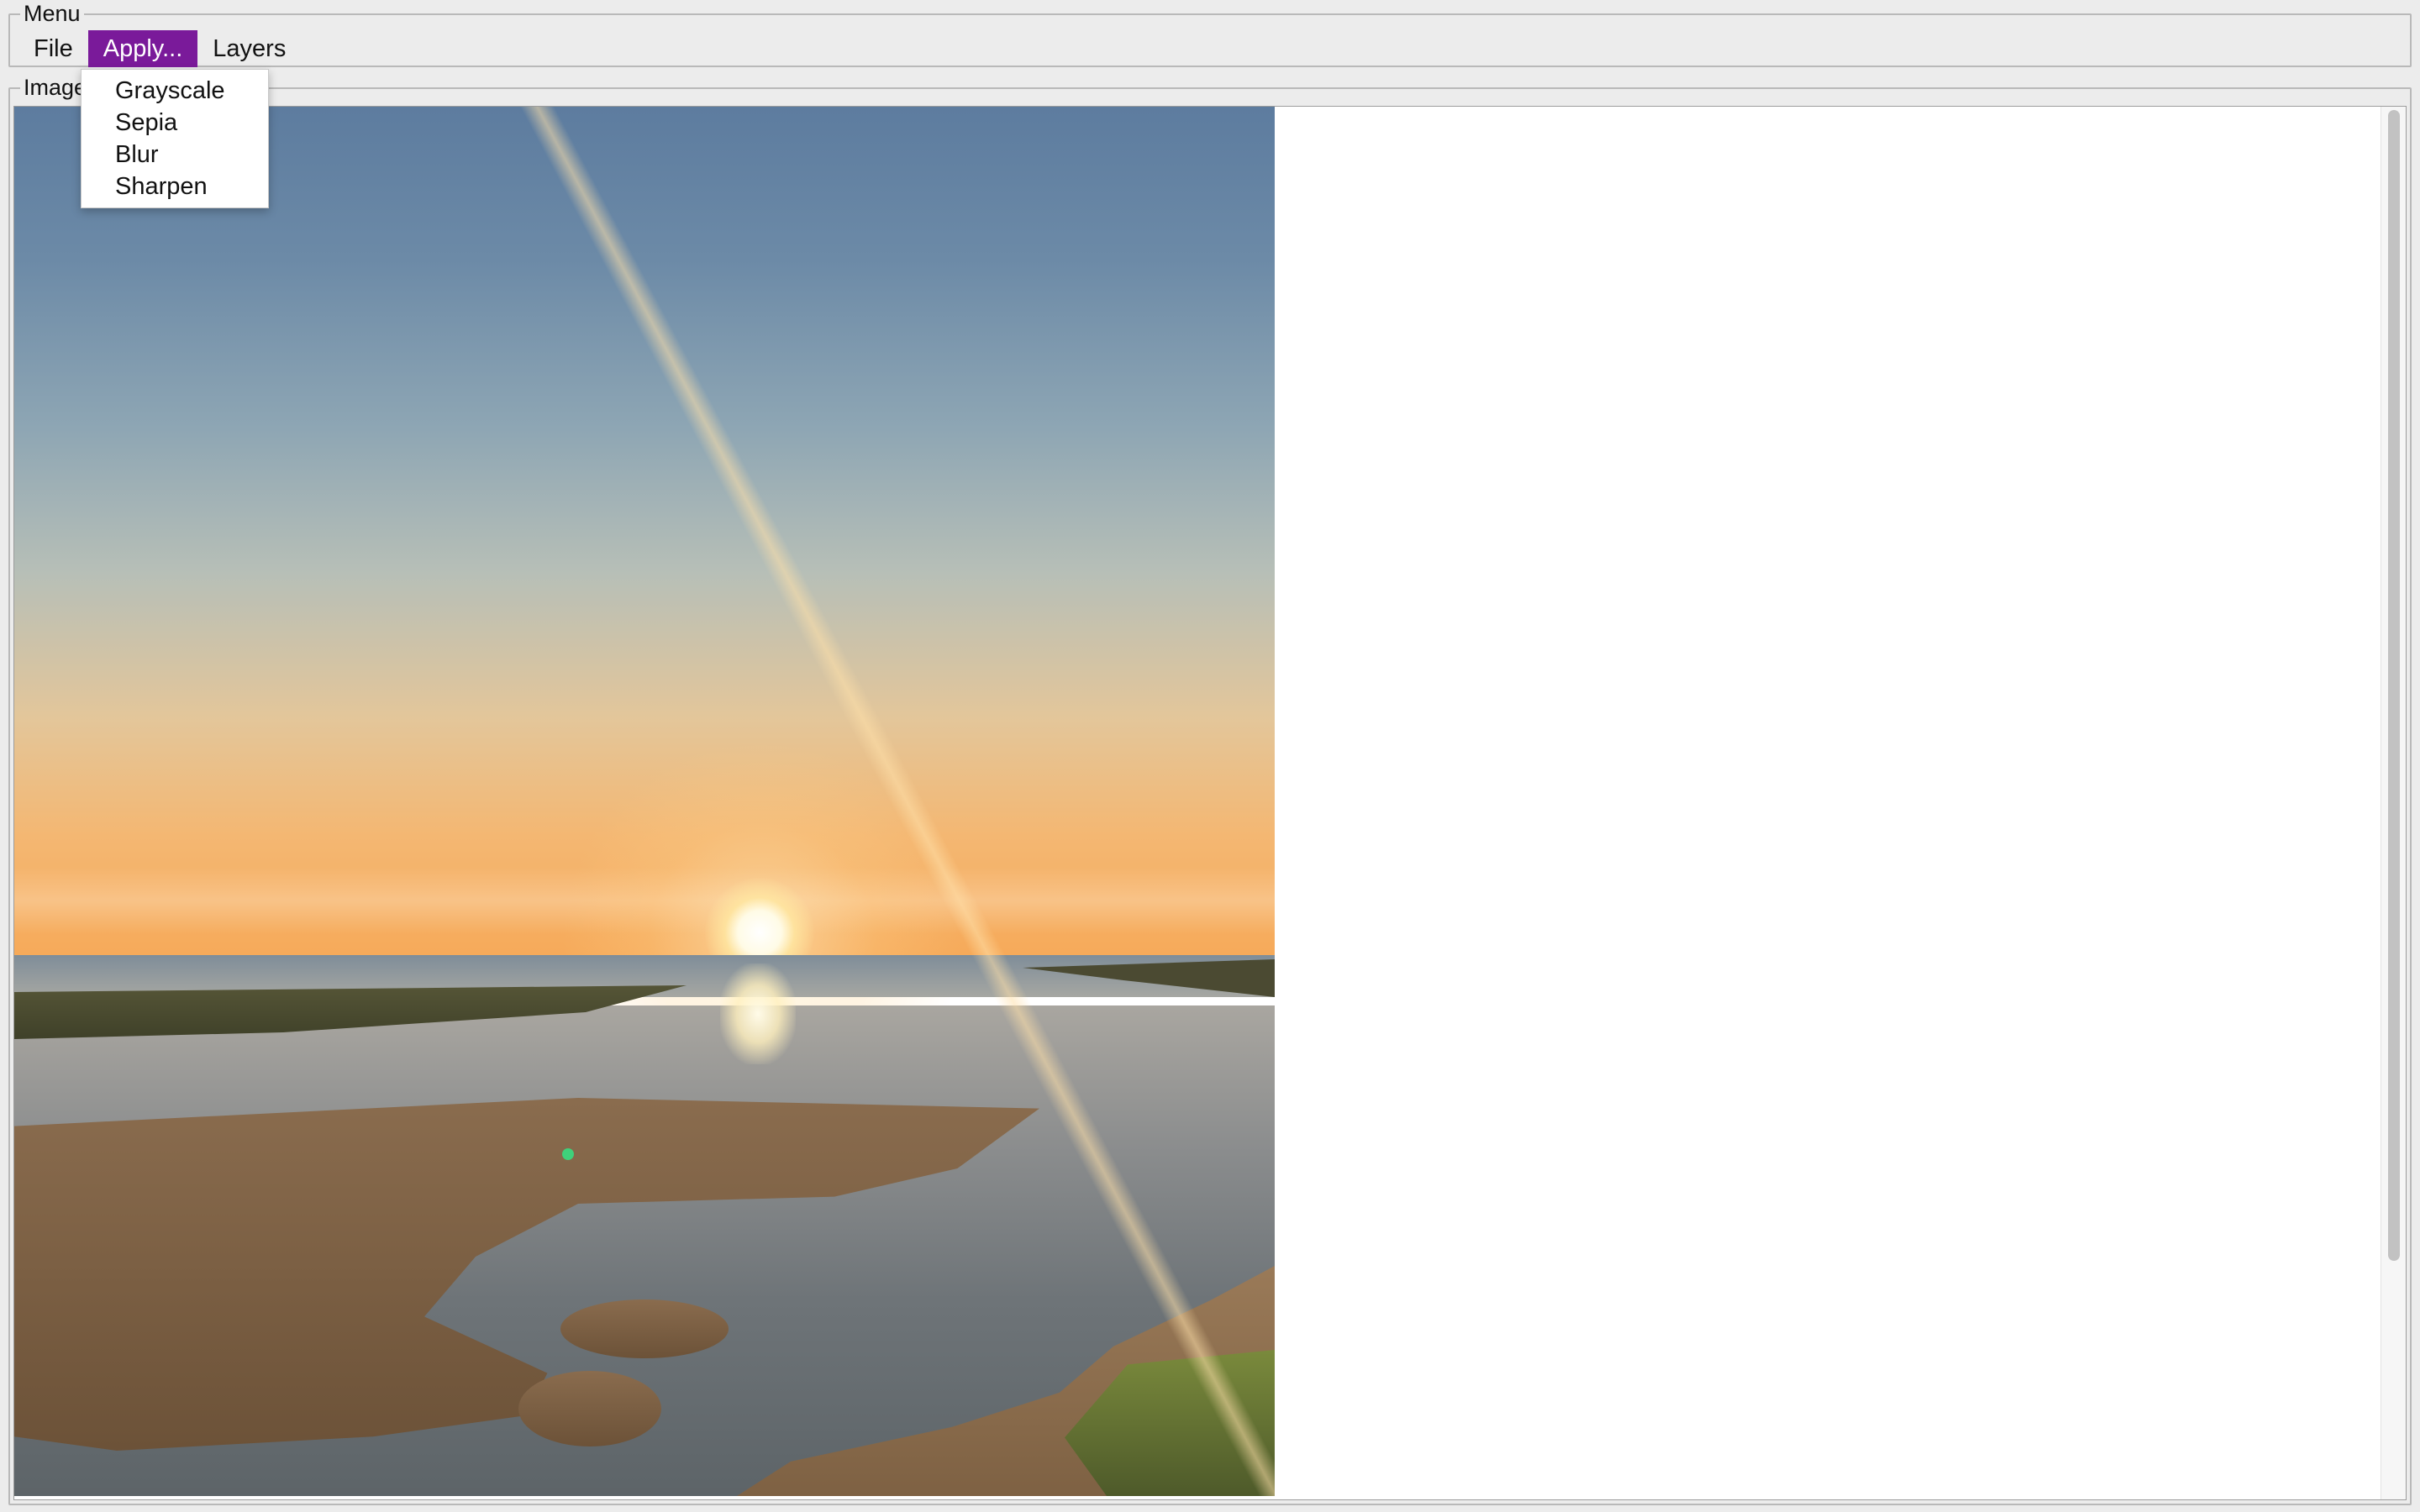 The width and height of the screenshot is (2420, 1512). Describe the element at coordinates (568, 1154) in the screenshot. I see `image-flare-dot` at that location.